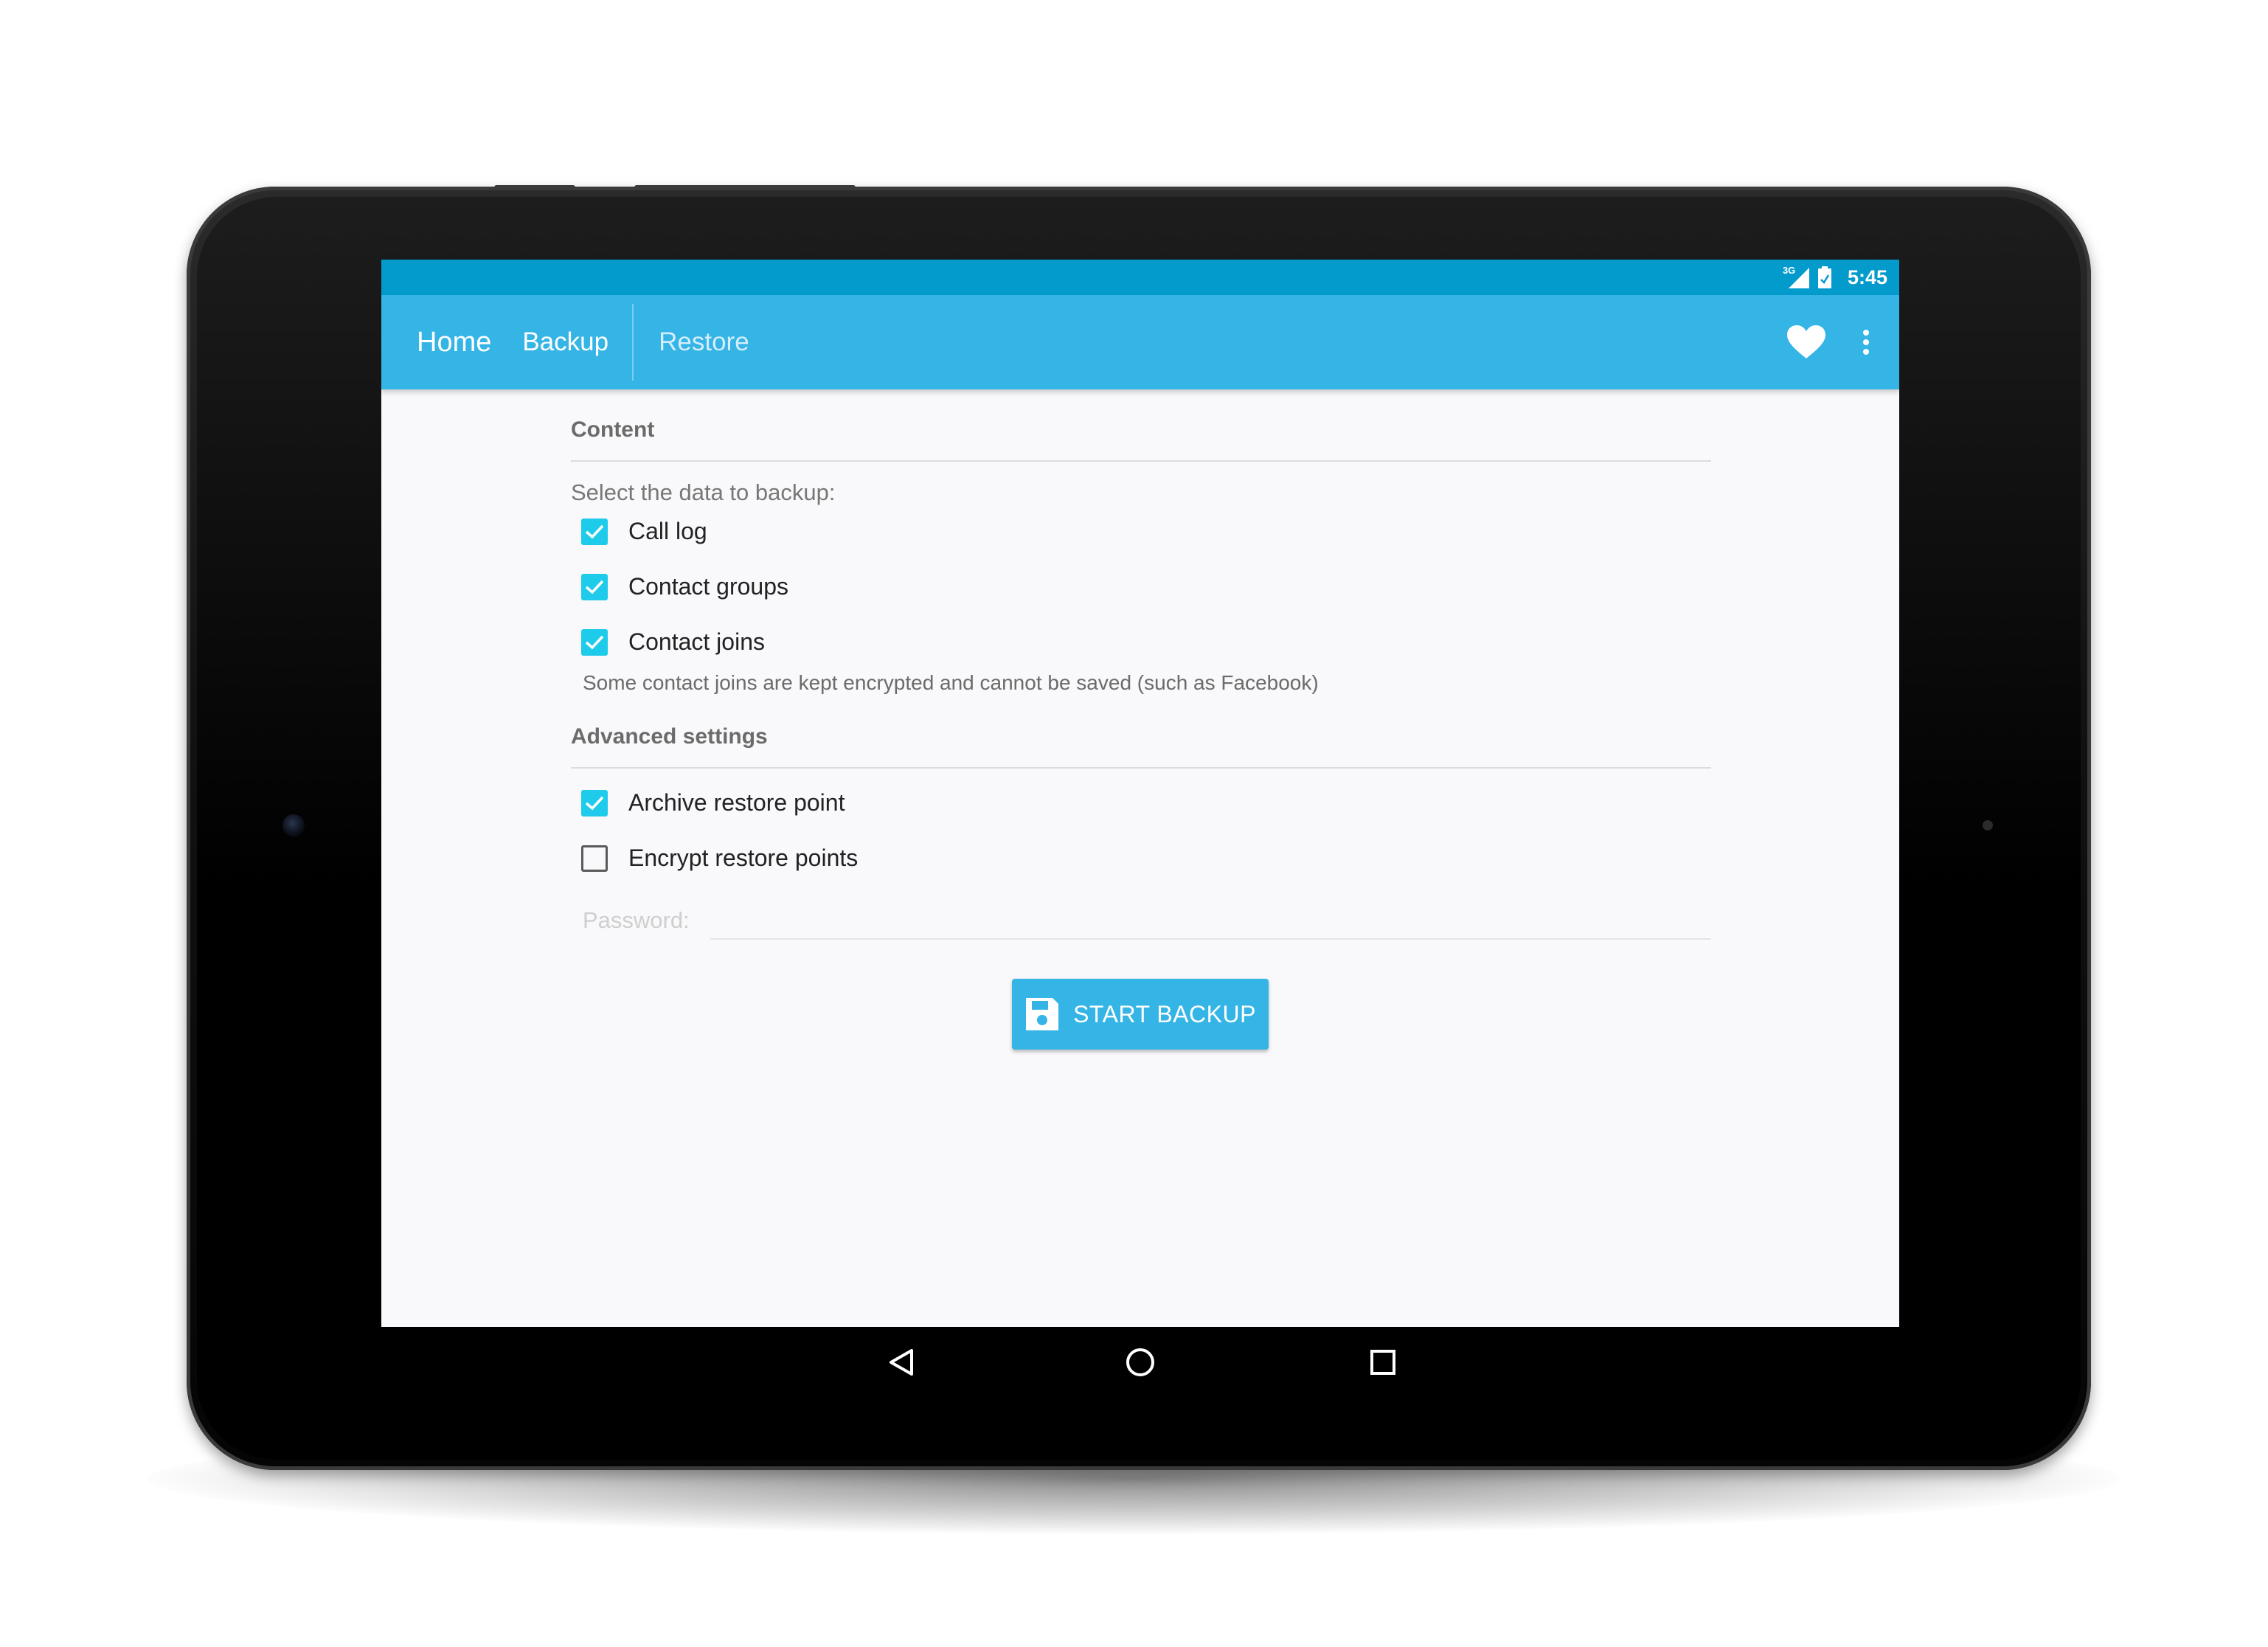 The height and width of the screenshot is (1647, 2268). I want to click on password-label: Password:, so click(636, 920).